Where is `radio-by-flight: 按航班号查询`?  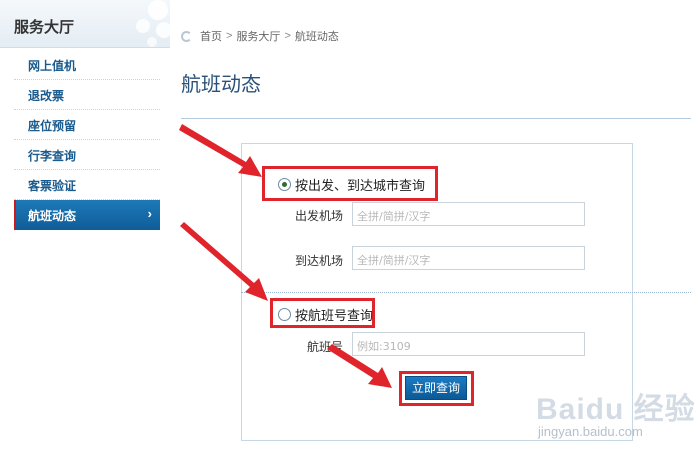
radio-by-flight: 按航班号查询 is located at coordinates (325, 314).